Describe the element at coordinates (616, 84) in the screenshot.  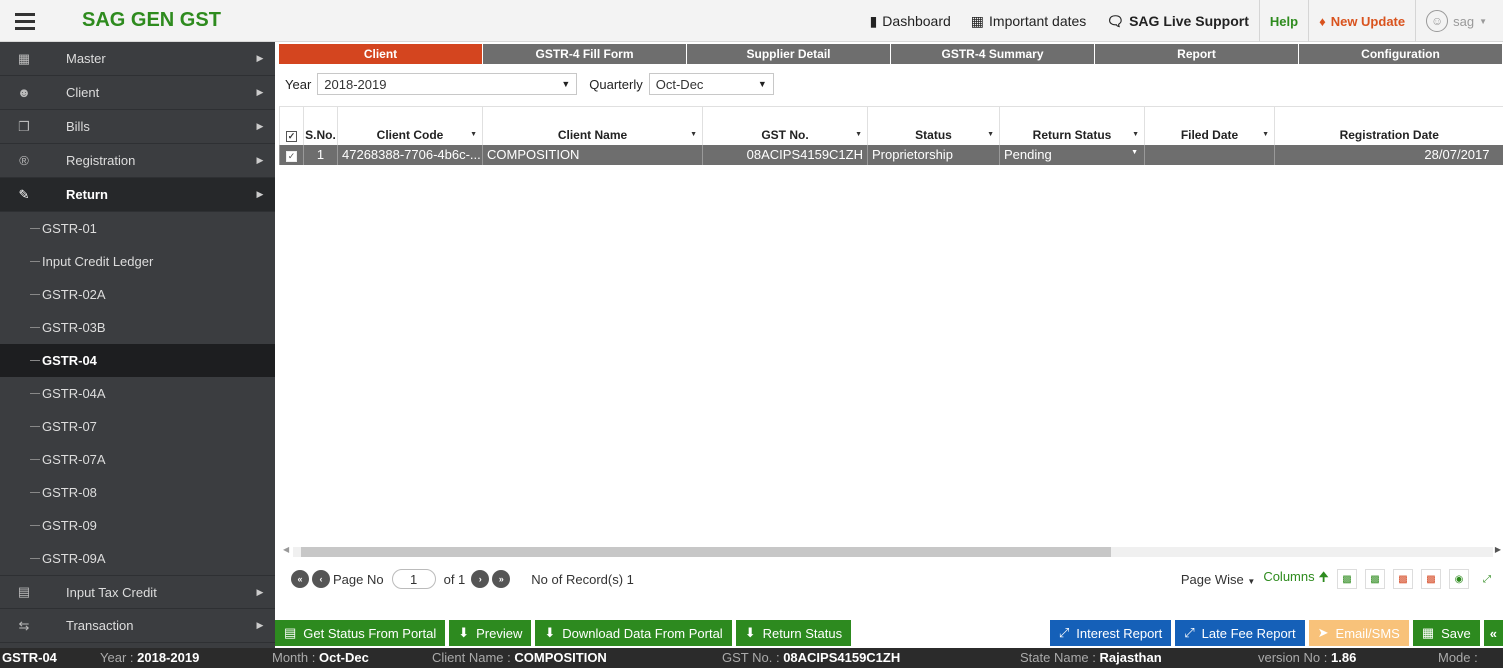
I see `quarterly-label: Quarterly` at that location.